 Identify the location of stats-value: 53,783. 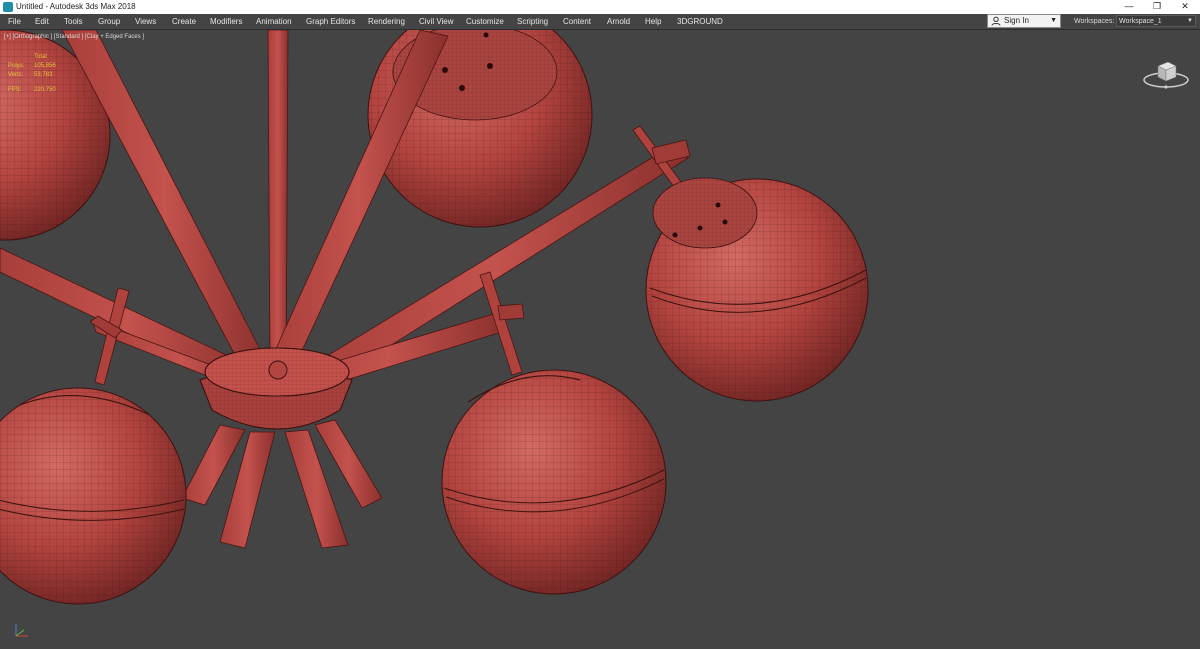
(43, 75).